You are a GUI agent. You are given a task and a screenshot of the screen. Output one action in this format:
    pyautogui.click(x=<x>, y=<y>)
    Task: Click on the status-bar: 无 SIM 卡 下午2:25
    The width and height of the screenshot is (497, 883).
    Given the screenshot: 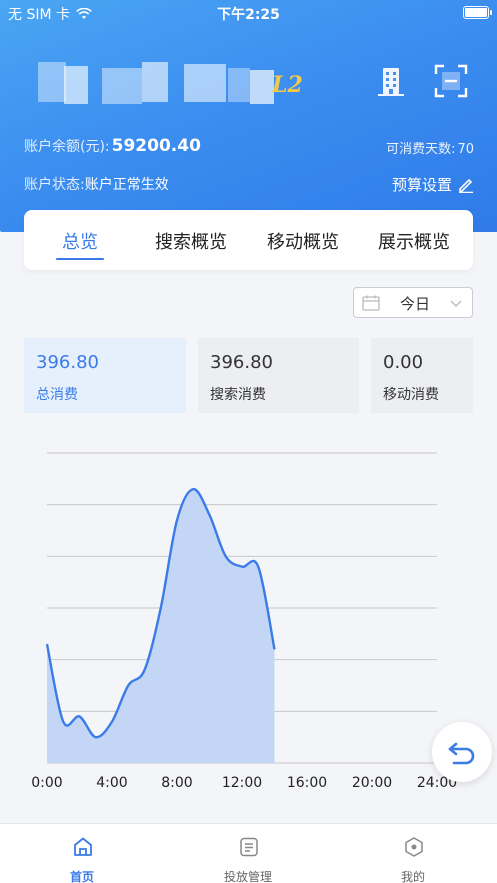 What is the action you would take?
    pyautogui.click(x=248, y=13)
    